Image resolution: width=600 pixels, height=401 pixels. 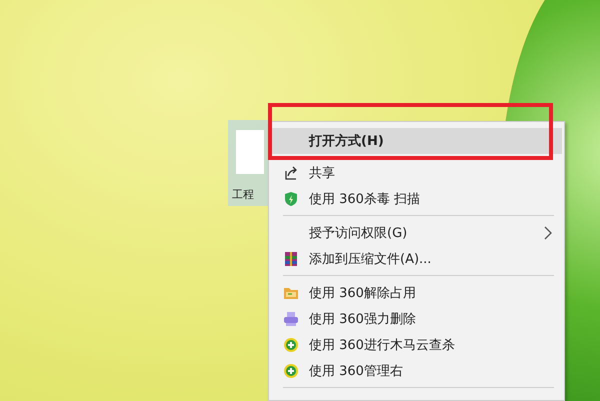 What do you see at coordinates (416, 173) in the screenshot?
I see `menu-item: 共享` at bounding box center [416, 173].